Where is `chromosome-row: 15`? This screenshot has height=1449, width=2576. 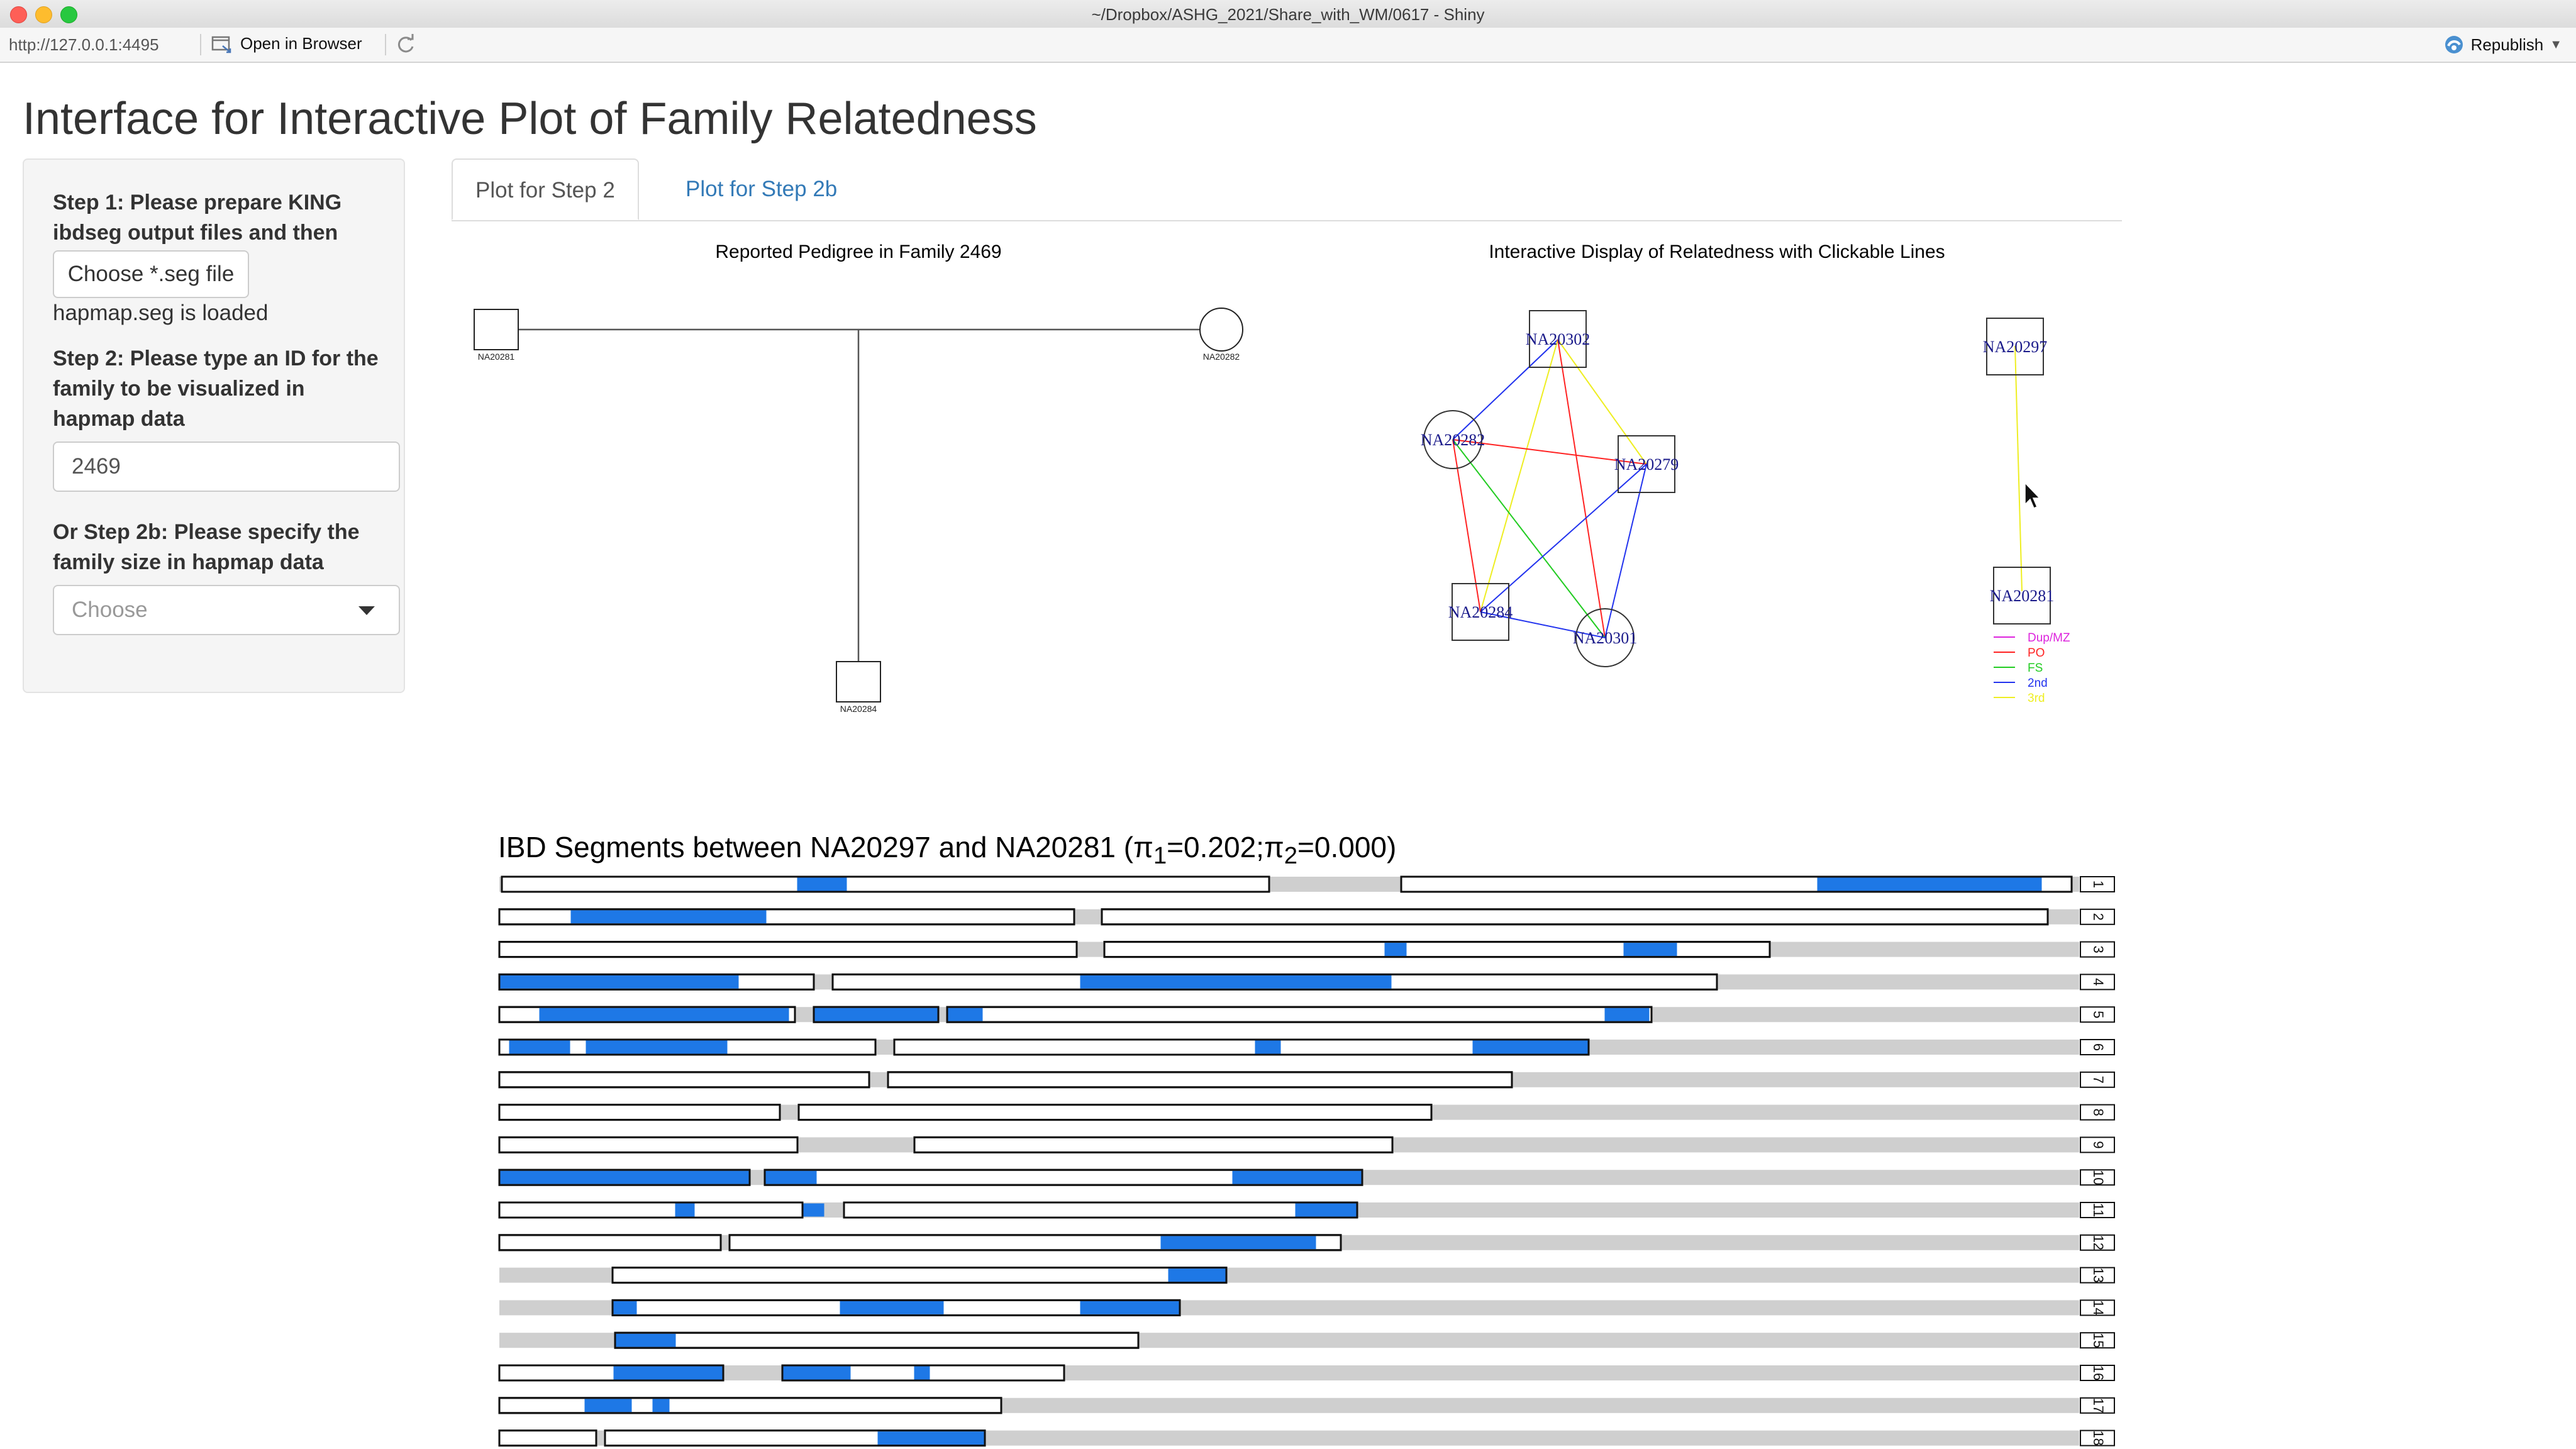
chromosome-row: 15 is located at coordinates (1307, 1340).